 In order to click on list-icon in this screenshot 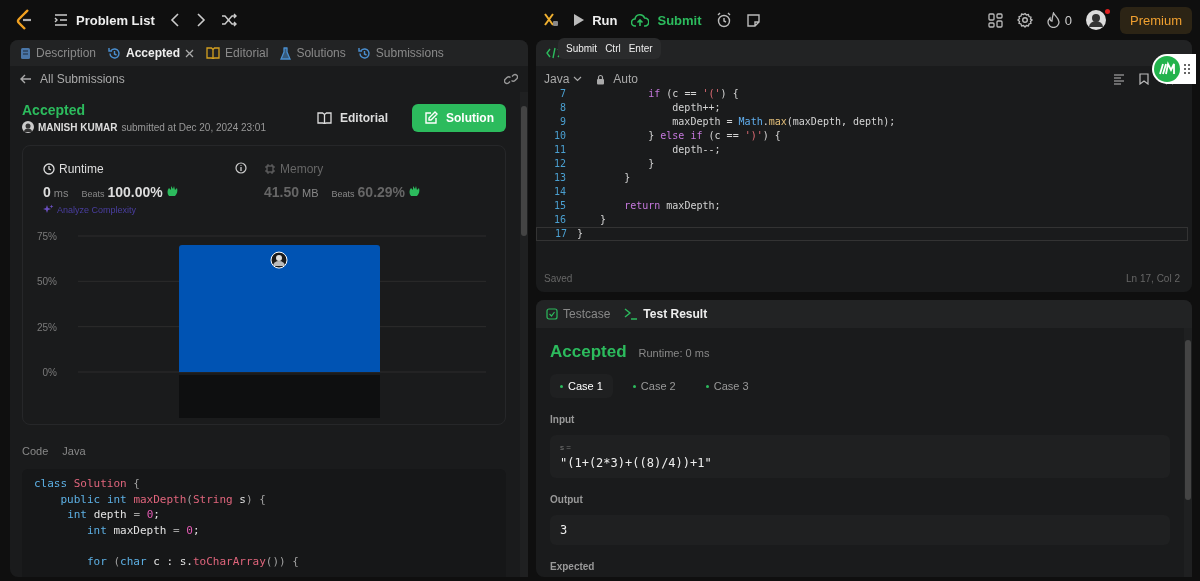, I will do `click(61, 20)`.